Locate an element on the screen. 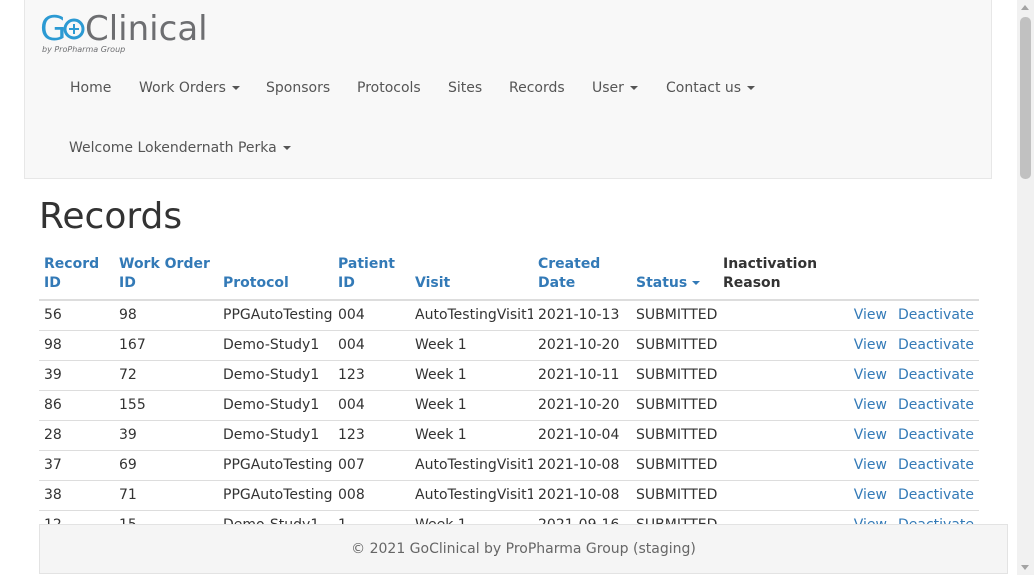  cell-patient-id: 007 is located at coordinates (371, 464).